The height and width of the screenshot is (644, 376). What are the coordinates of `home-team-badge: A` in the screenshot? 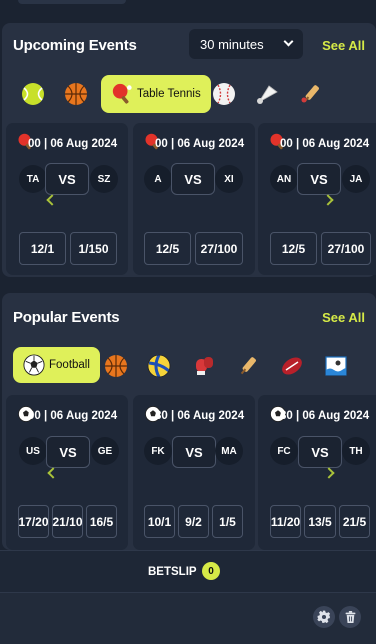 It's located at (158, 179).